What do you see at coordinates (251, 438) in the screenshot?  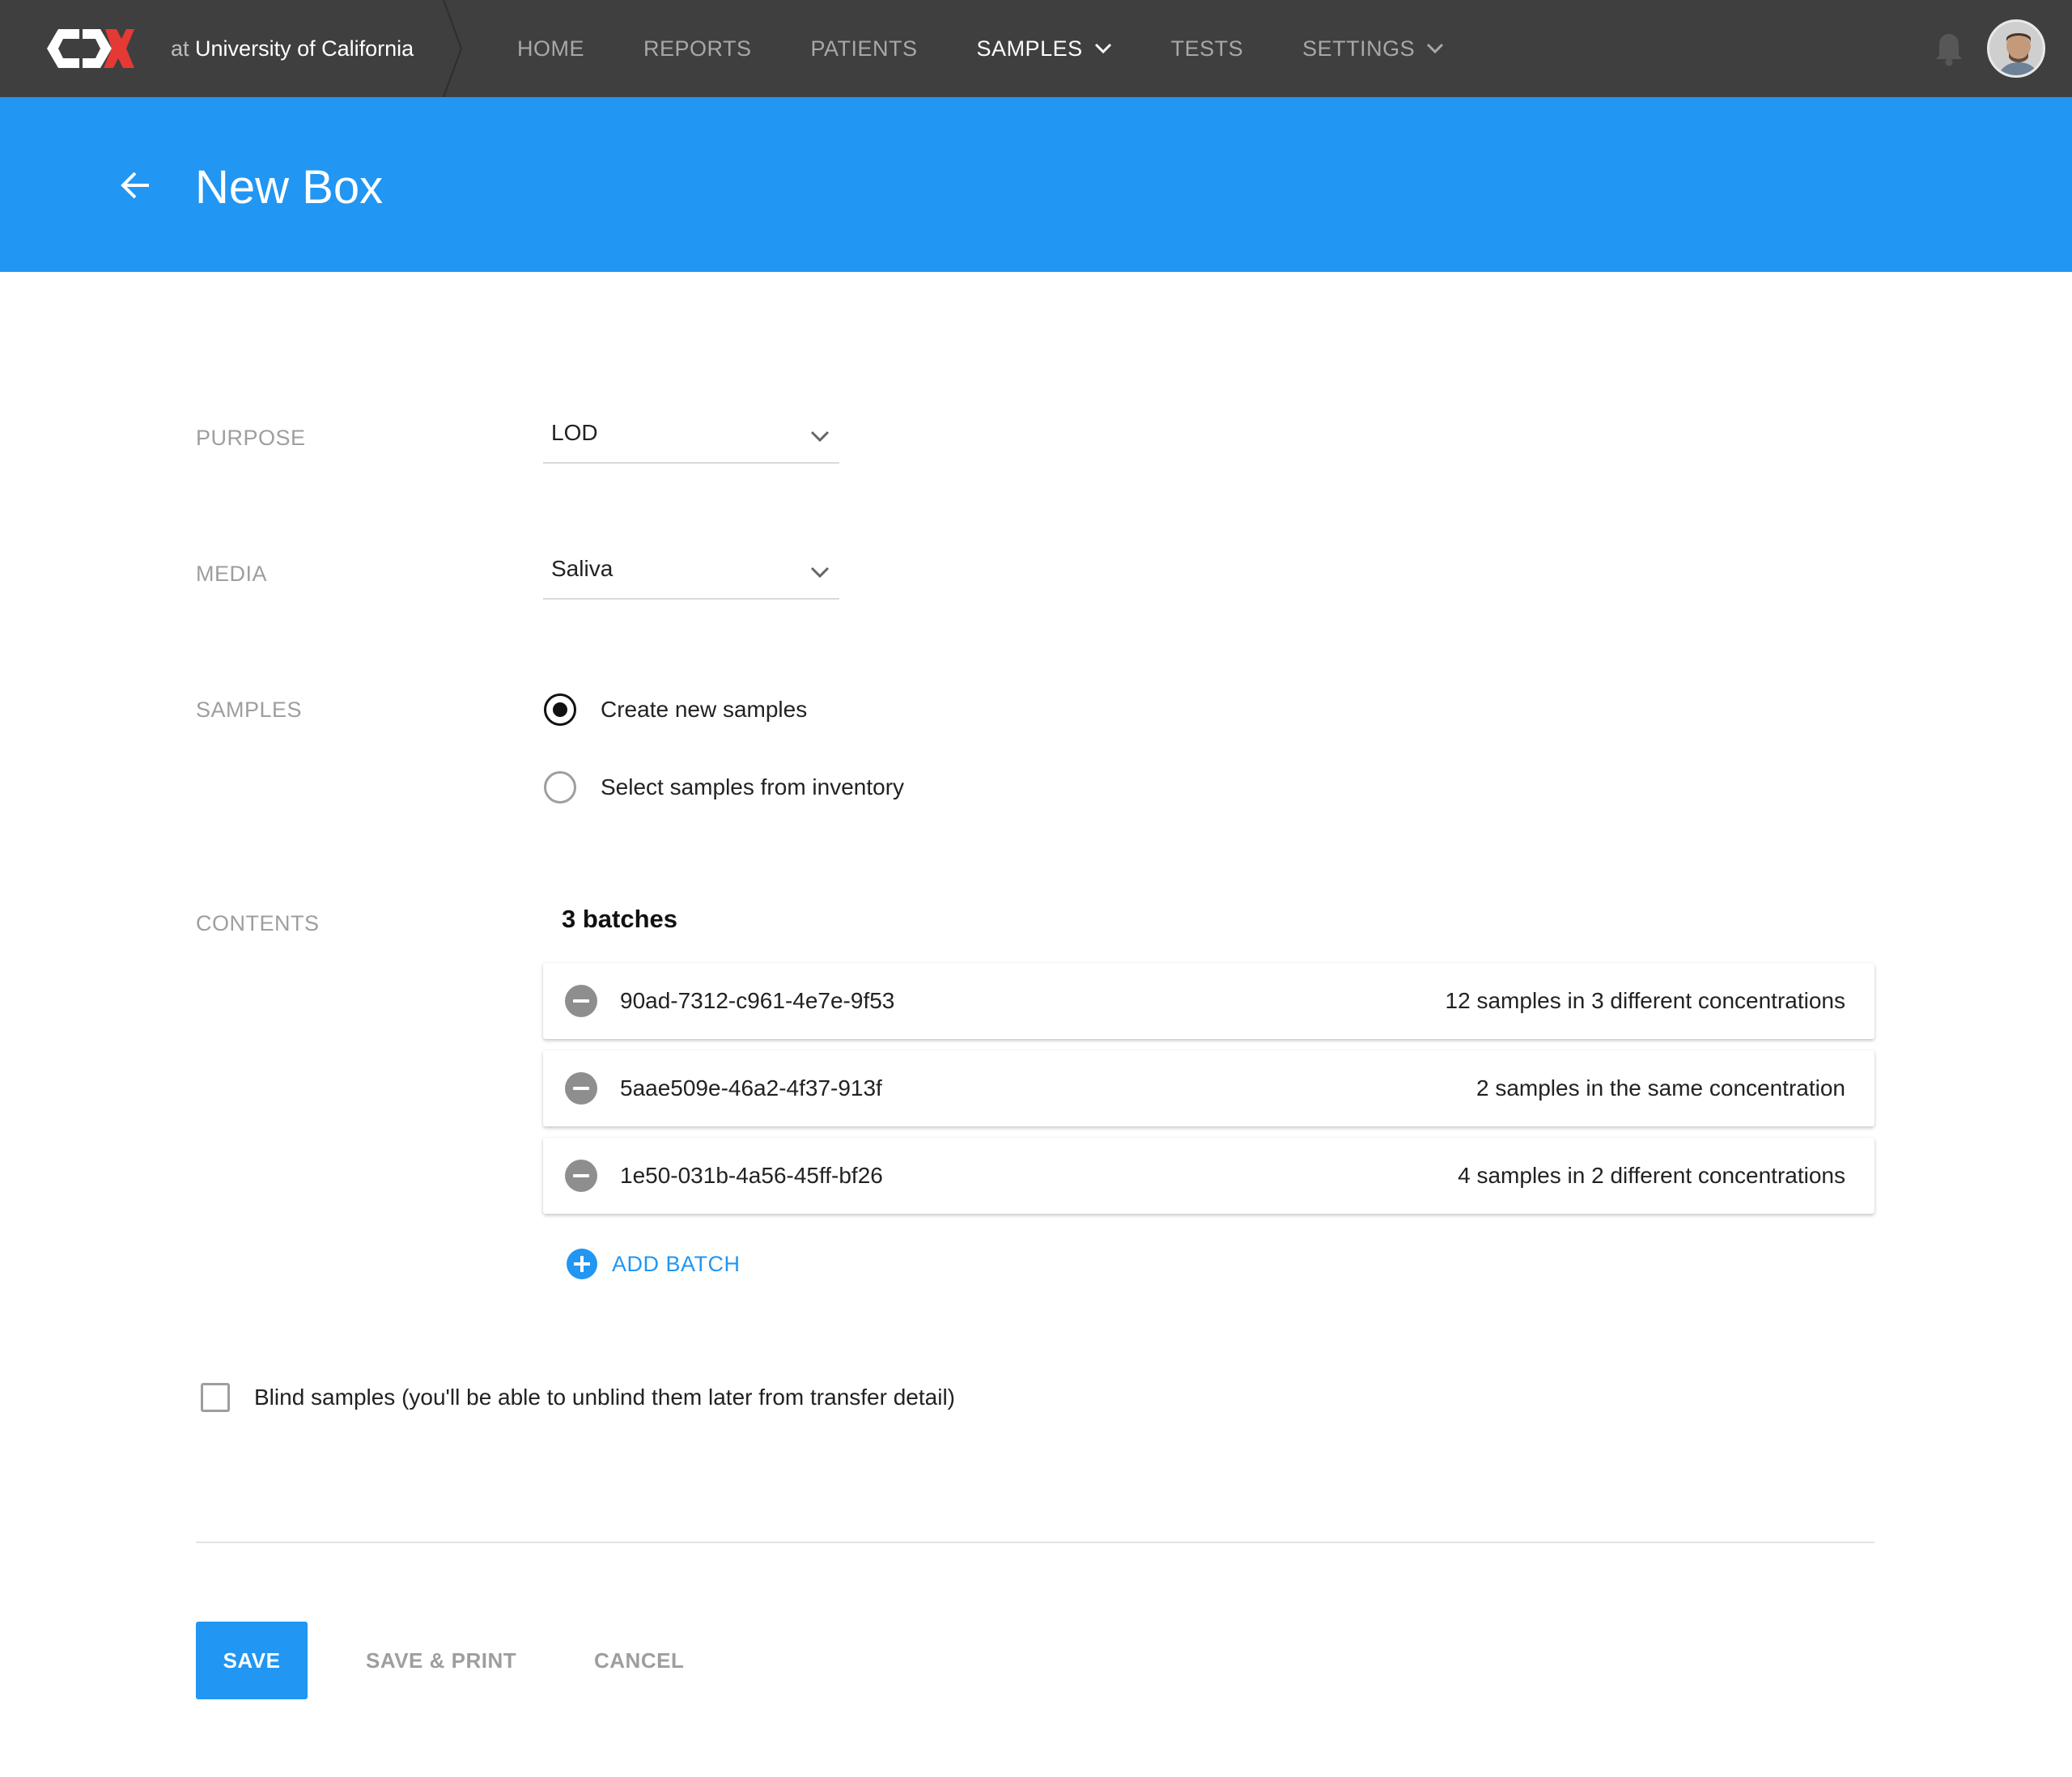 I see `purpose-label: PURPOSE` at bounding box center [251, 438].